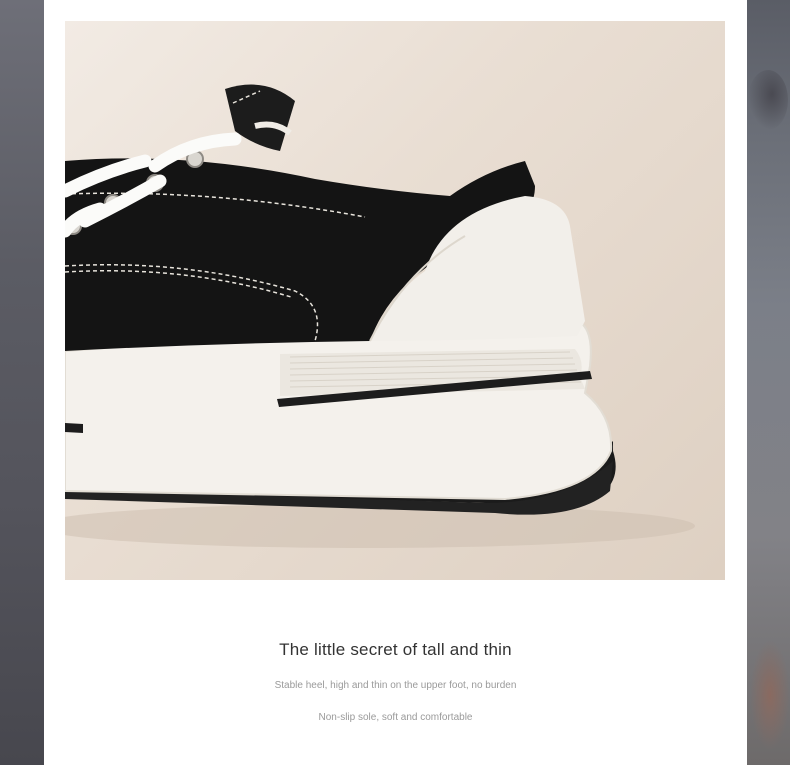 The width and height of the screenshot is (790, 765). I want to click on background-shape, so click(768, 100).